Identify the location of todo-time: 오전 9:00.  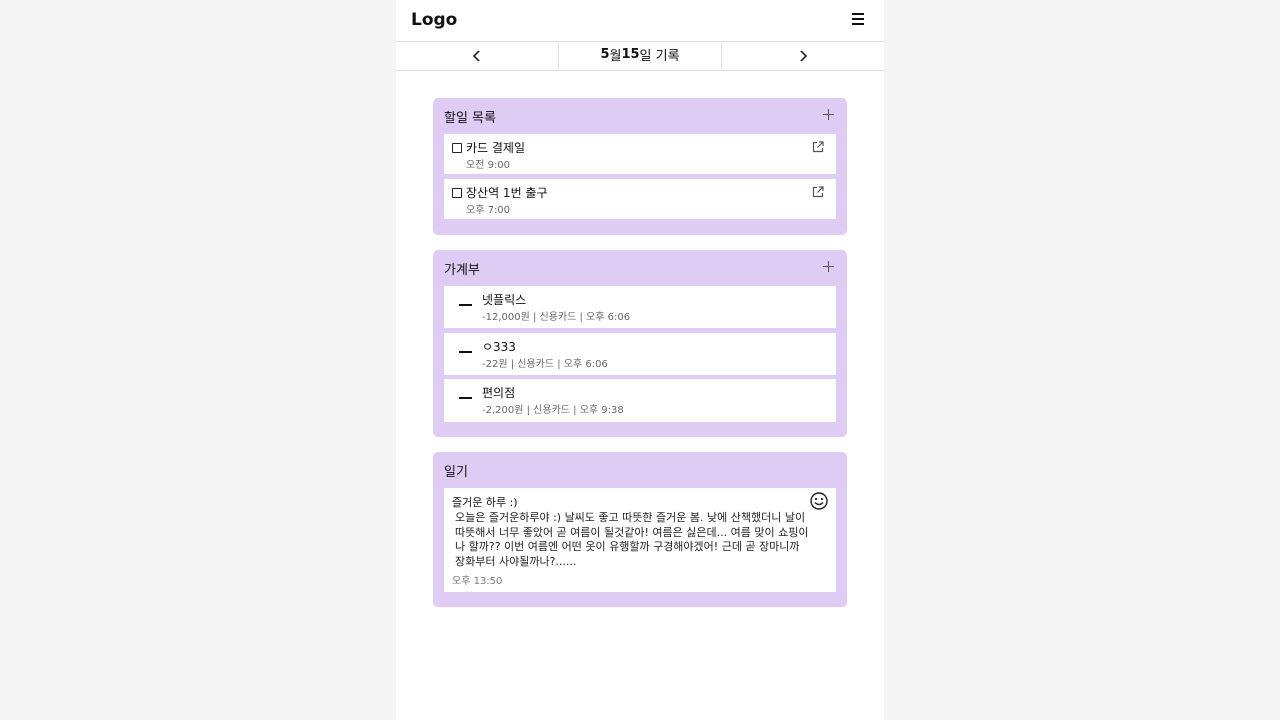
(488, 165).